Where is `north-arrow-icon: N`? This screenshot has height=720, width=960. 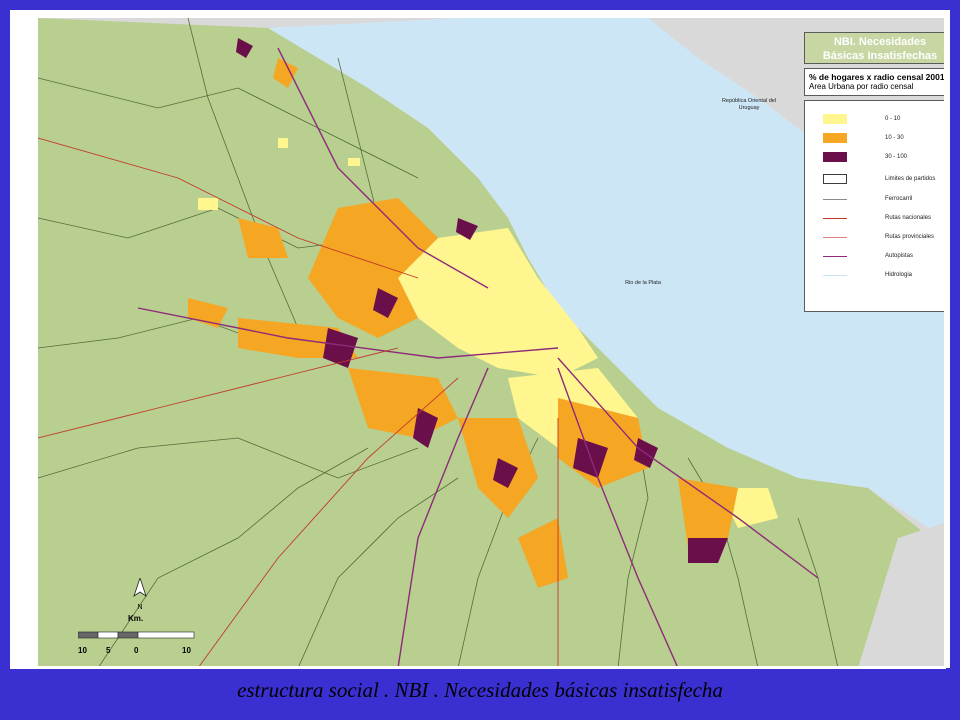
north-arrow-icon: N is located at coordinates (140, 593).